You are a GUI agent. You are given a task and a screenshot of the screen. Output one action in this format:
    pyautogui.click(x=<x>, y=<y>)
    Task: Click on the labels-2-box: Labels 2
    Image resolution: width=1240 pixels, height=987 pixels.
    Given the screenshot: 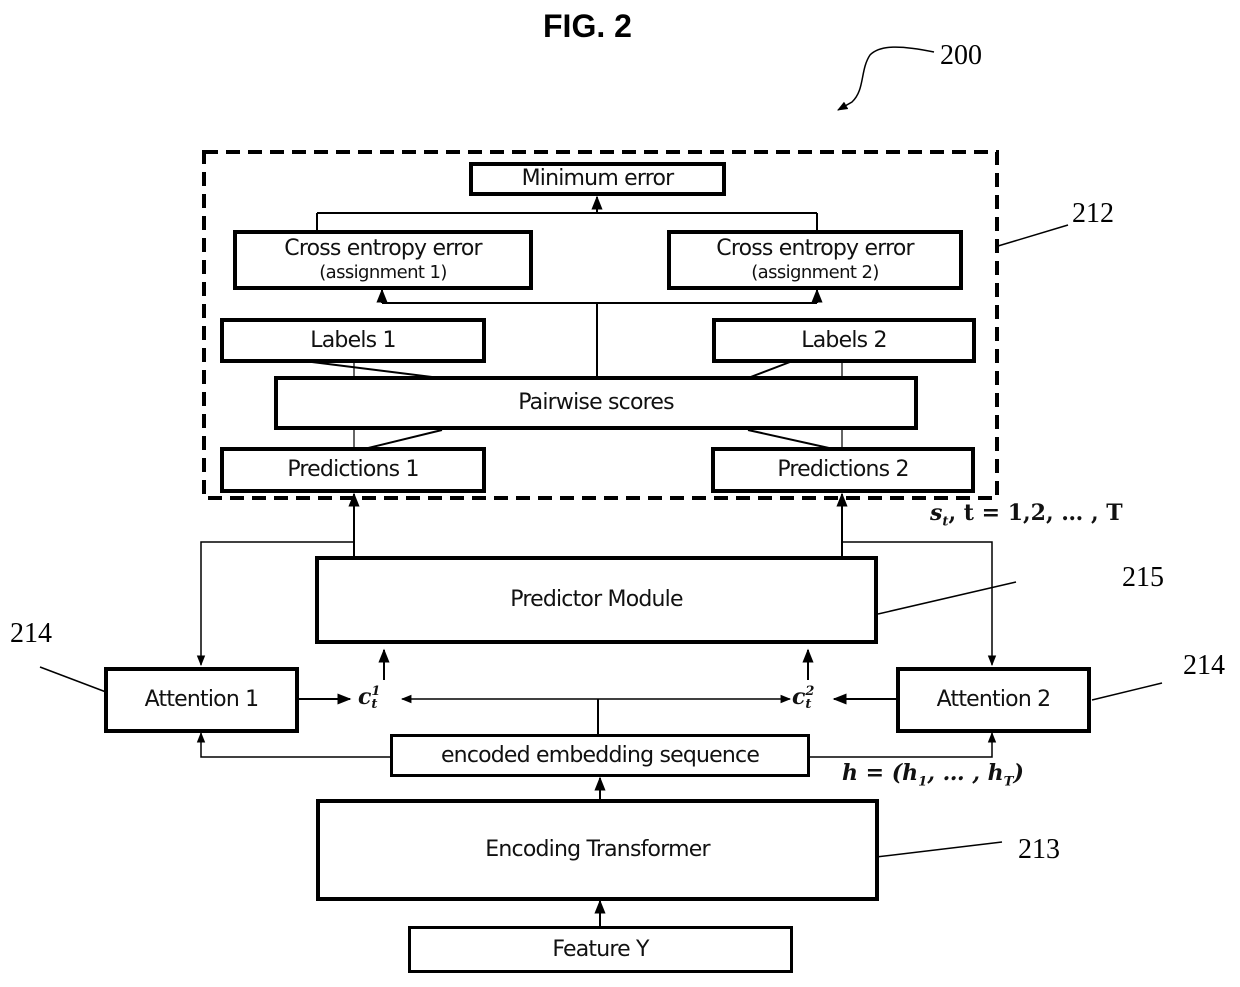 What is the action you would take?
    pyautogui.click(x=844, y=340)
    